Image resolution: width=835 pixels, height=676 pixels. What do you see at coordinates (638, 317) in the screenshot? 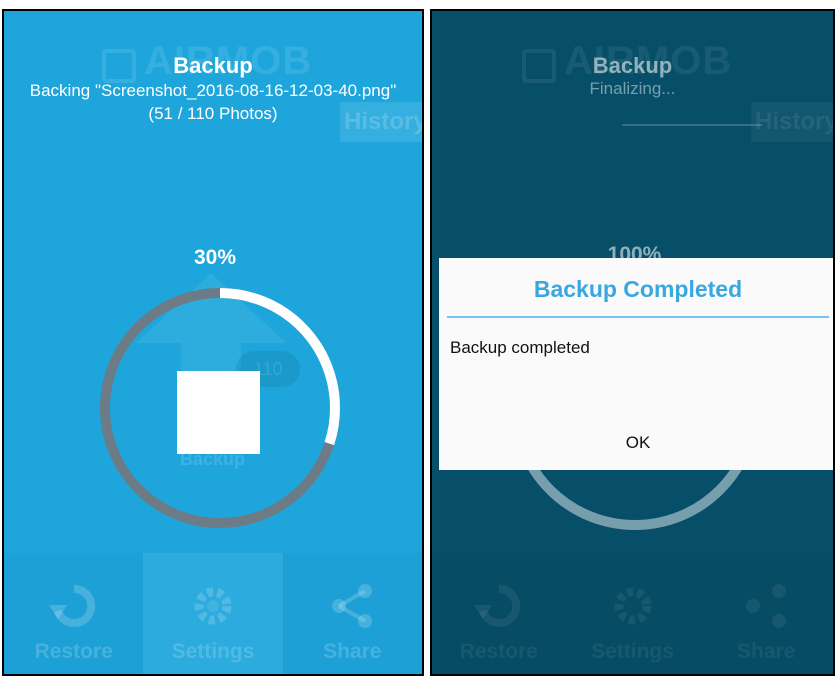
I see `dialog-divider` at bounding box center [638, 317].